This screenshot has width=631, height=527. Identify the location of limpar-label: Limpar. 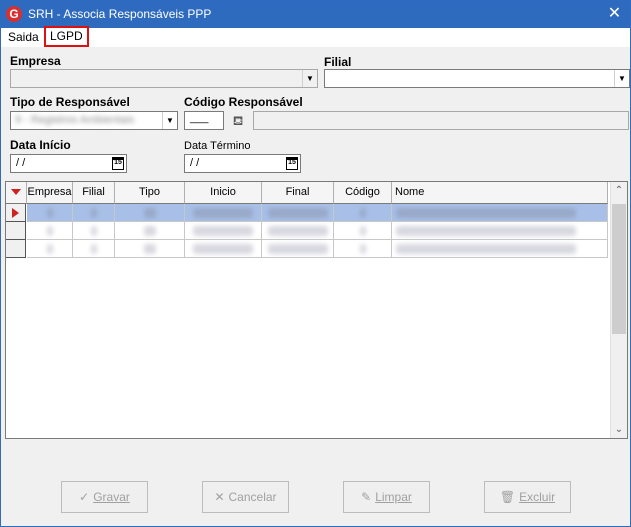
(393, 497).